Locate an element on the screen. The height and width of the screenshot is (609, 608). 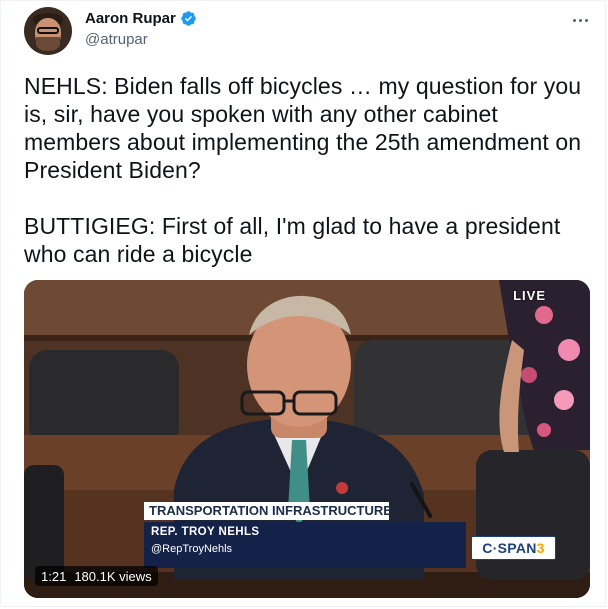
author-avatar is located at coordinates (48, 31).